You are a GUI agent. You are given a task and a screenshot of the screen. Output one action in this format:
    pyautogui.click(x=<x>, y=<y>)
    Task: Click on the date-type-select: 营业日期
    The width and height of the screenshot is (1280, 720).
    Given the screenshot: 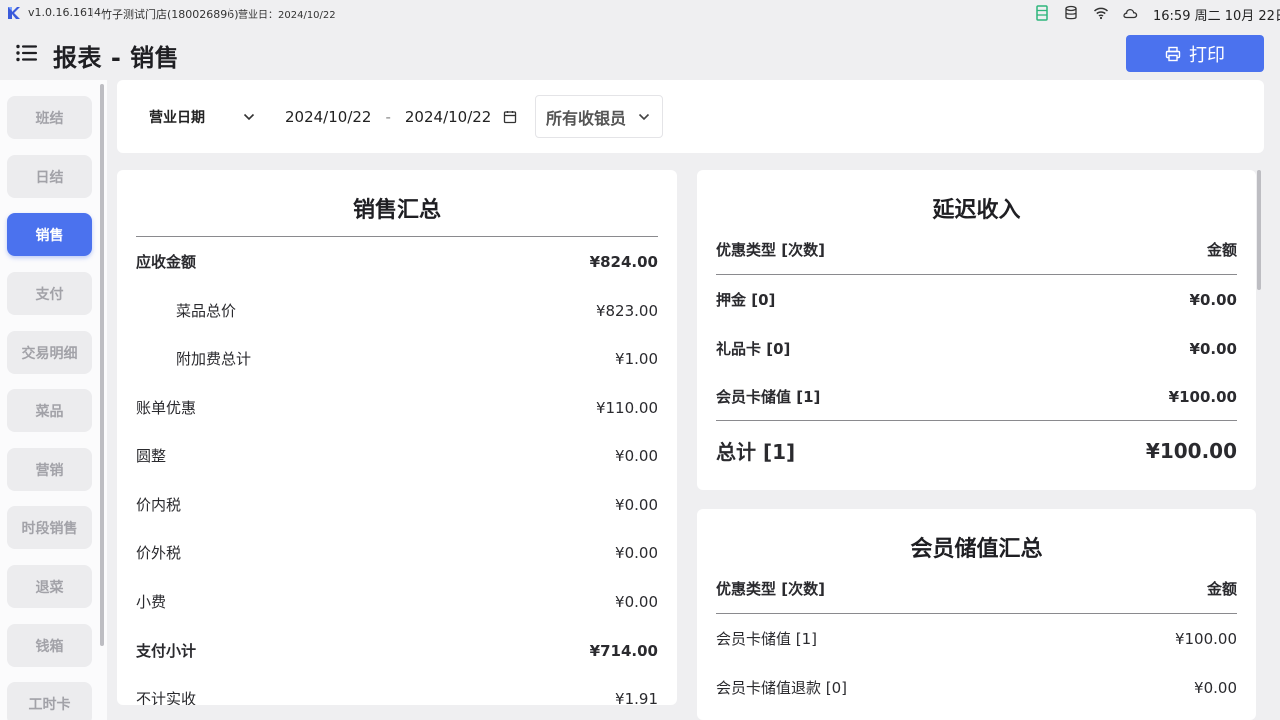 What is the action you would take?
    pyautogui.click(x=202, y=116)
    